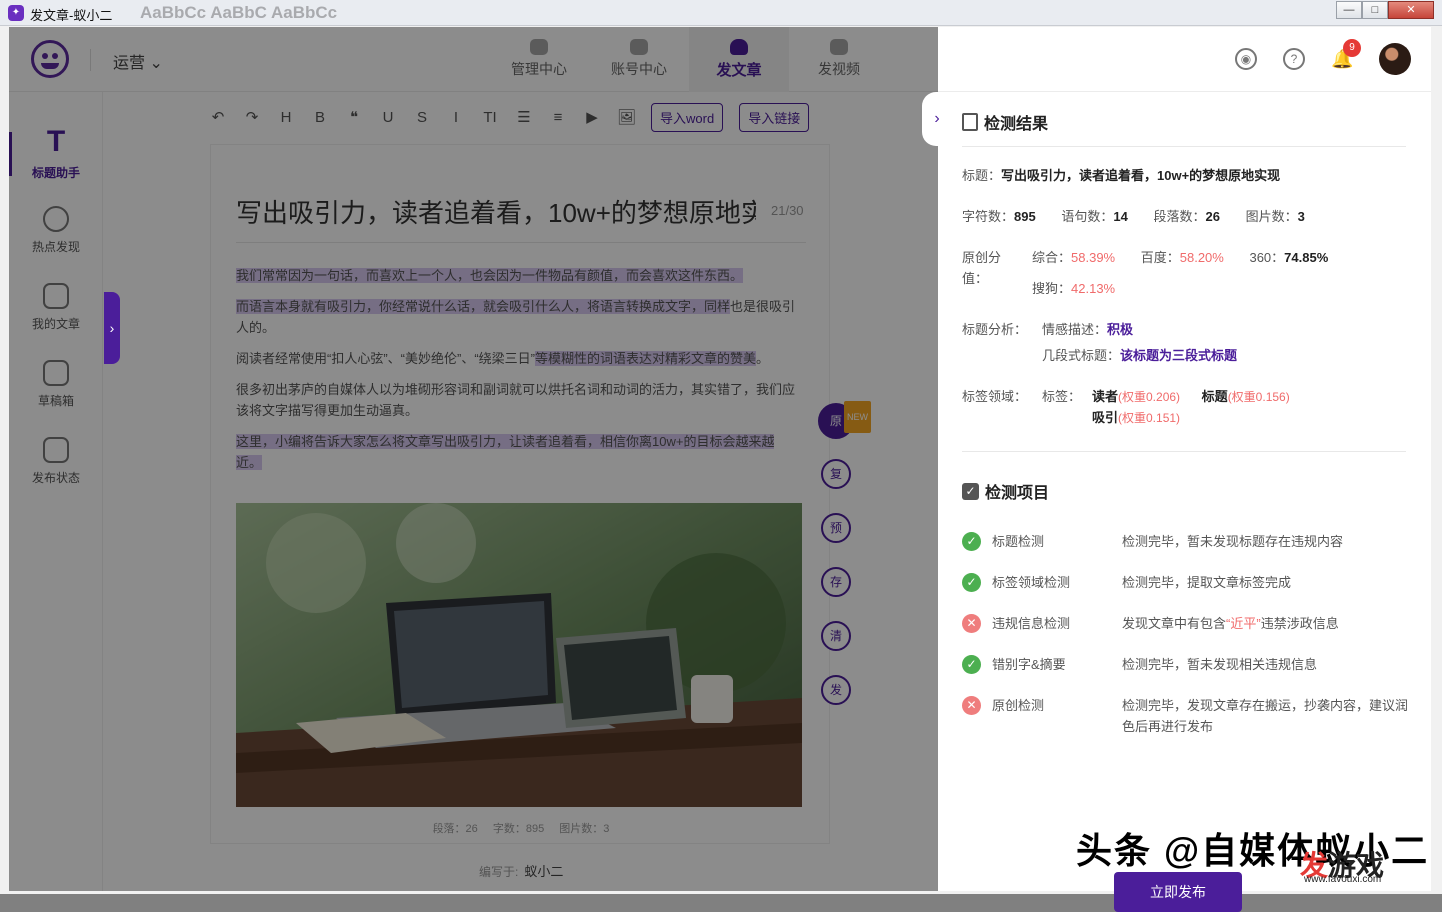  What do you see at coordinates (1267, 257) in the screenshot?
I see `label: 360：` at bounding box center [1267, 257].